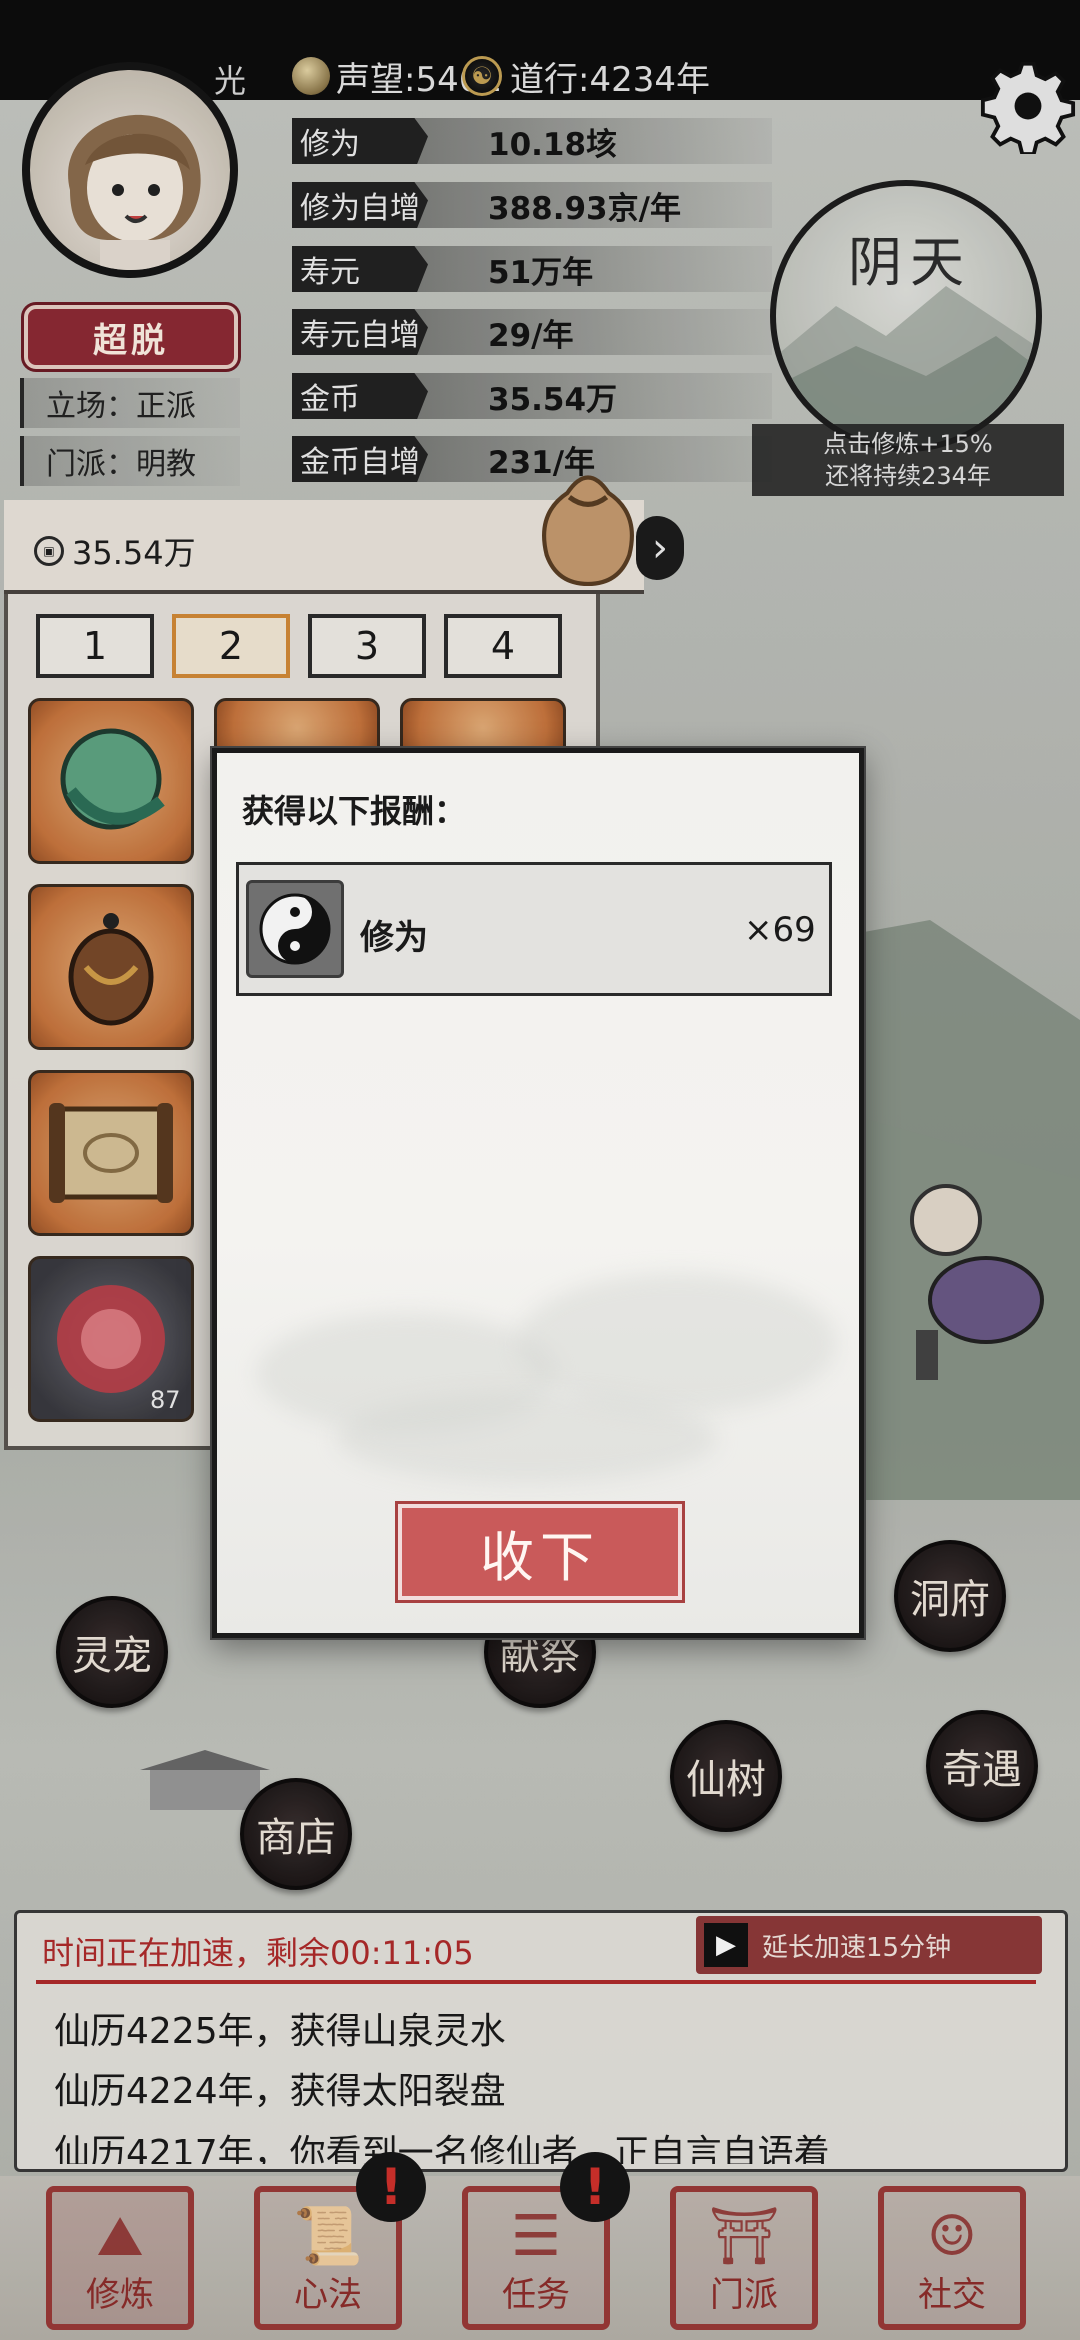  Describe the element at coordinates (354, 811) in the screenshot. I see `dialog-title: 获得以下报酬：` at that location.